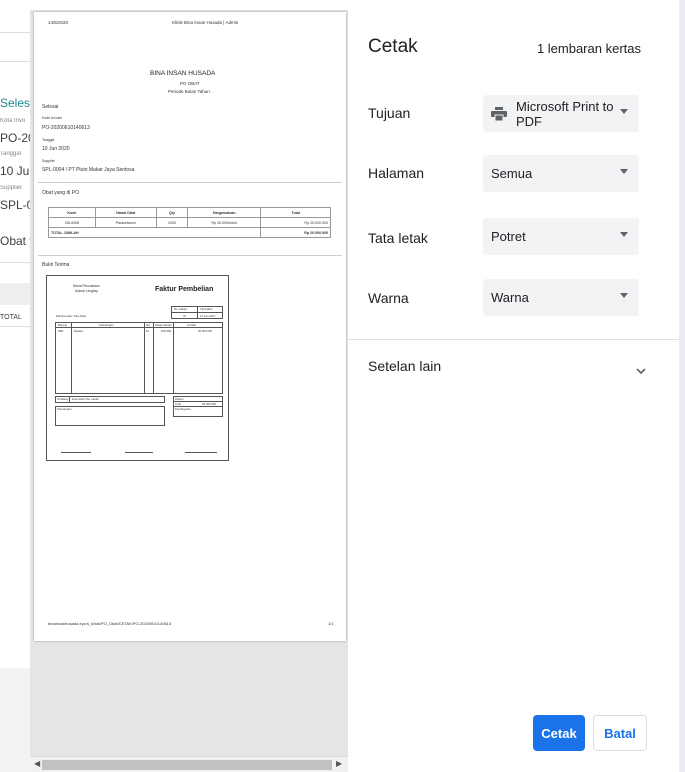 The width and height of the screenshot is (685, 772). Describe the element at coordinates (295, 222) in the screenshot. I see `cell: Rp 20.000.000` at that location.